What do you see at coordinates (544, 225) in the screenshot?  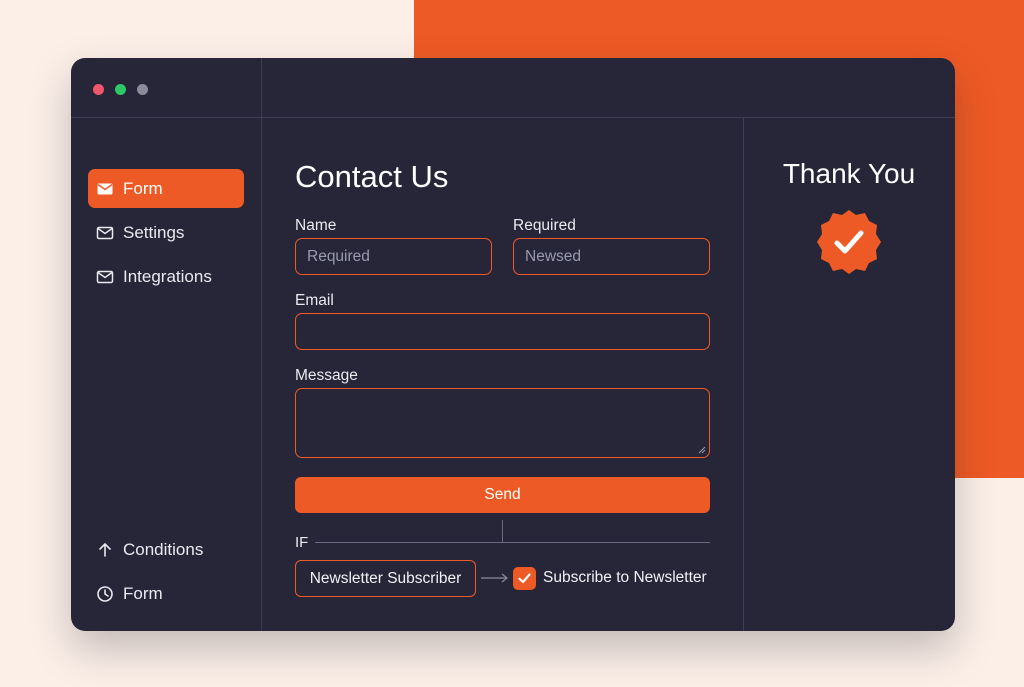 I see `required-label: Required` at bounding box center [544, 225].